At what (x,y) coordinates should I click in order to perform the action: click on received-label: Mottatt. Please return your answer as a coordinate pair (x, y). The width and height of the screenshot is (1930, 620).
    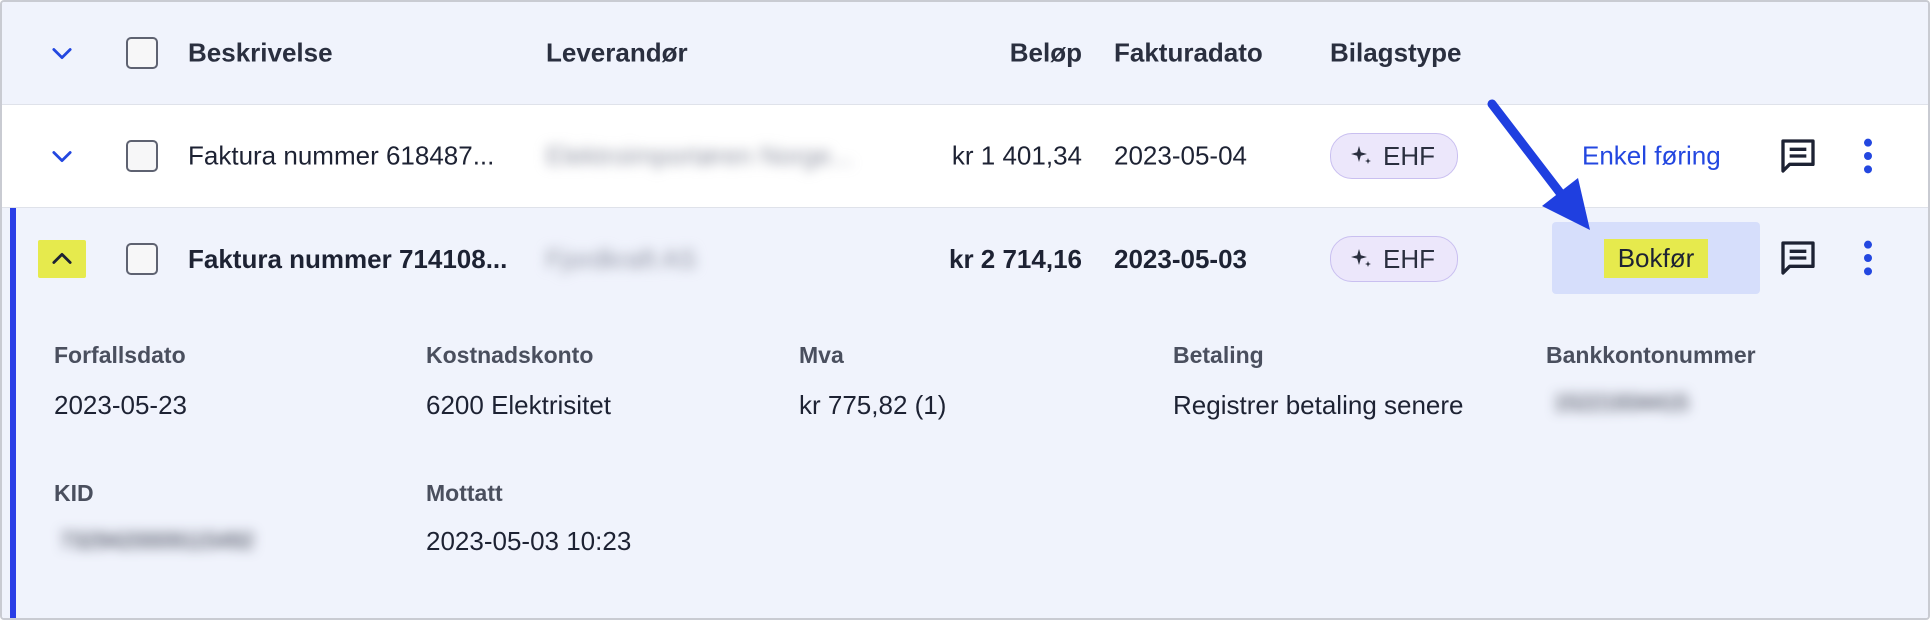
    Looking at the image, I should click on (464, 493).